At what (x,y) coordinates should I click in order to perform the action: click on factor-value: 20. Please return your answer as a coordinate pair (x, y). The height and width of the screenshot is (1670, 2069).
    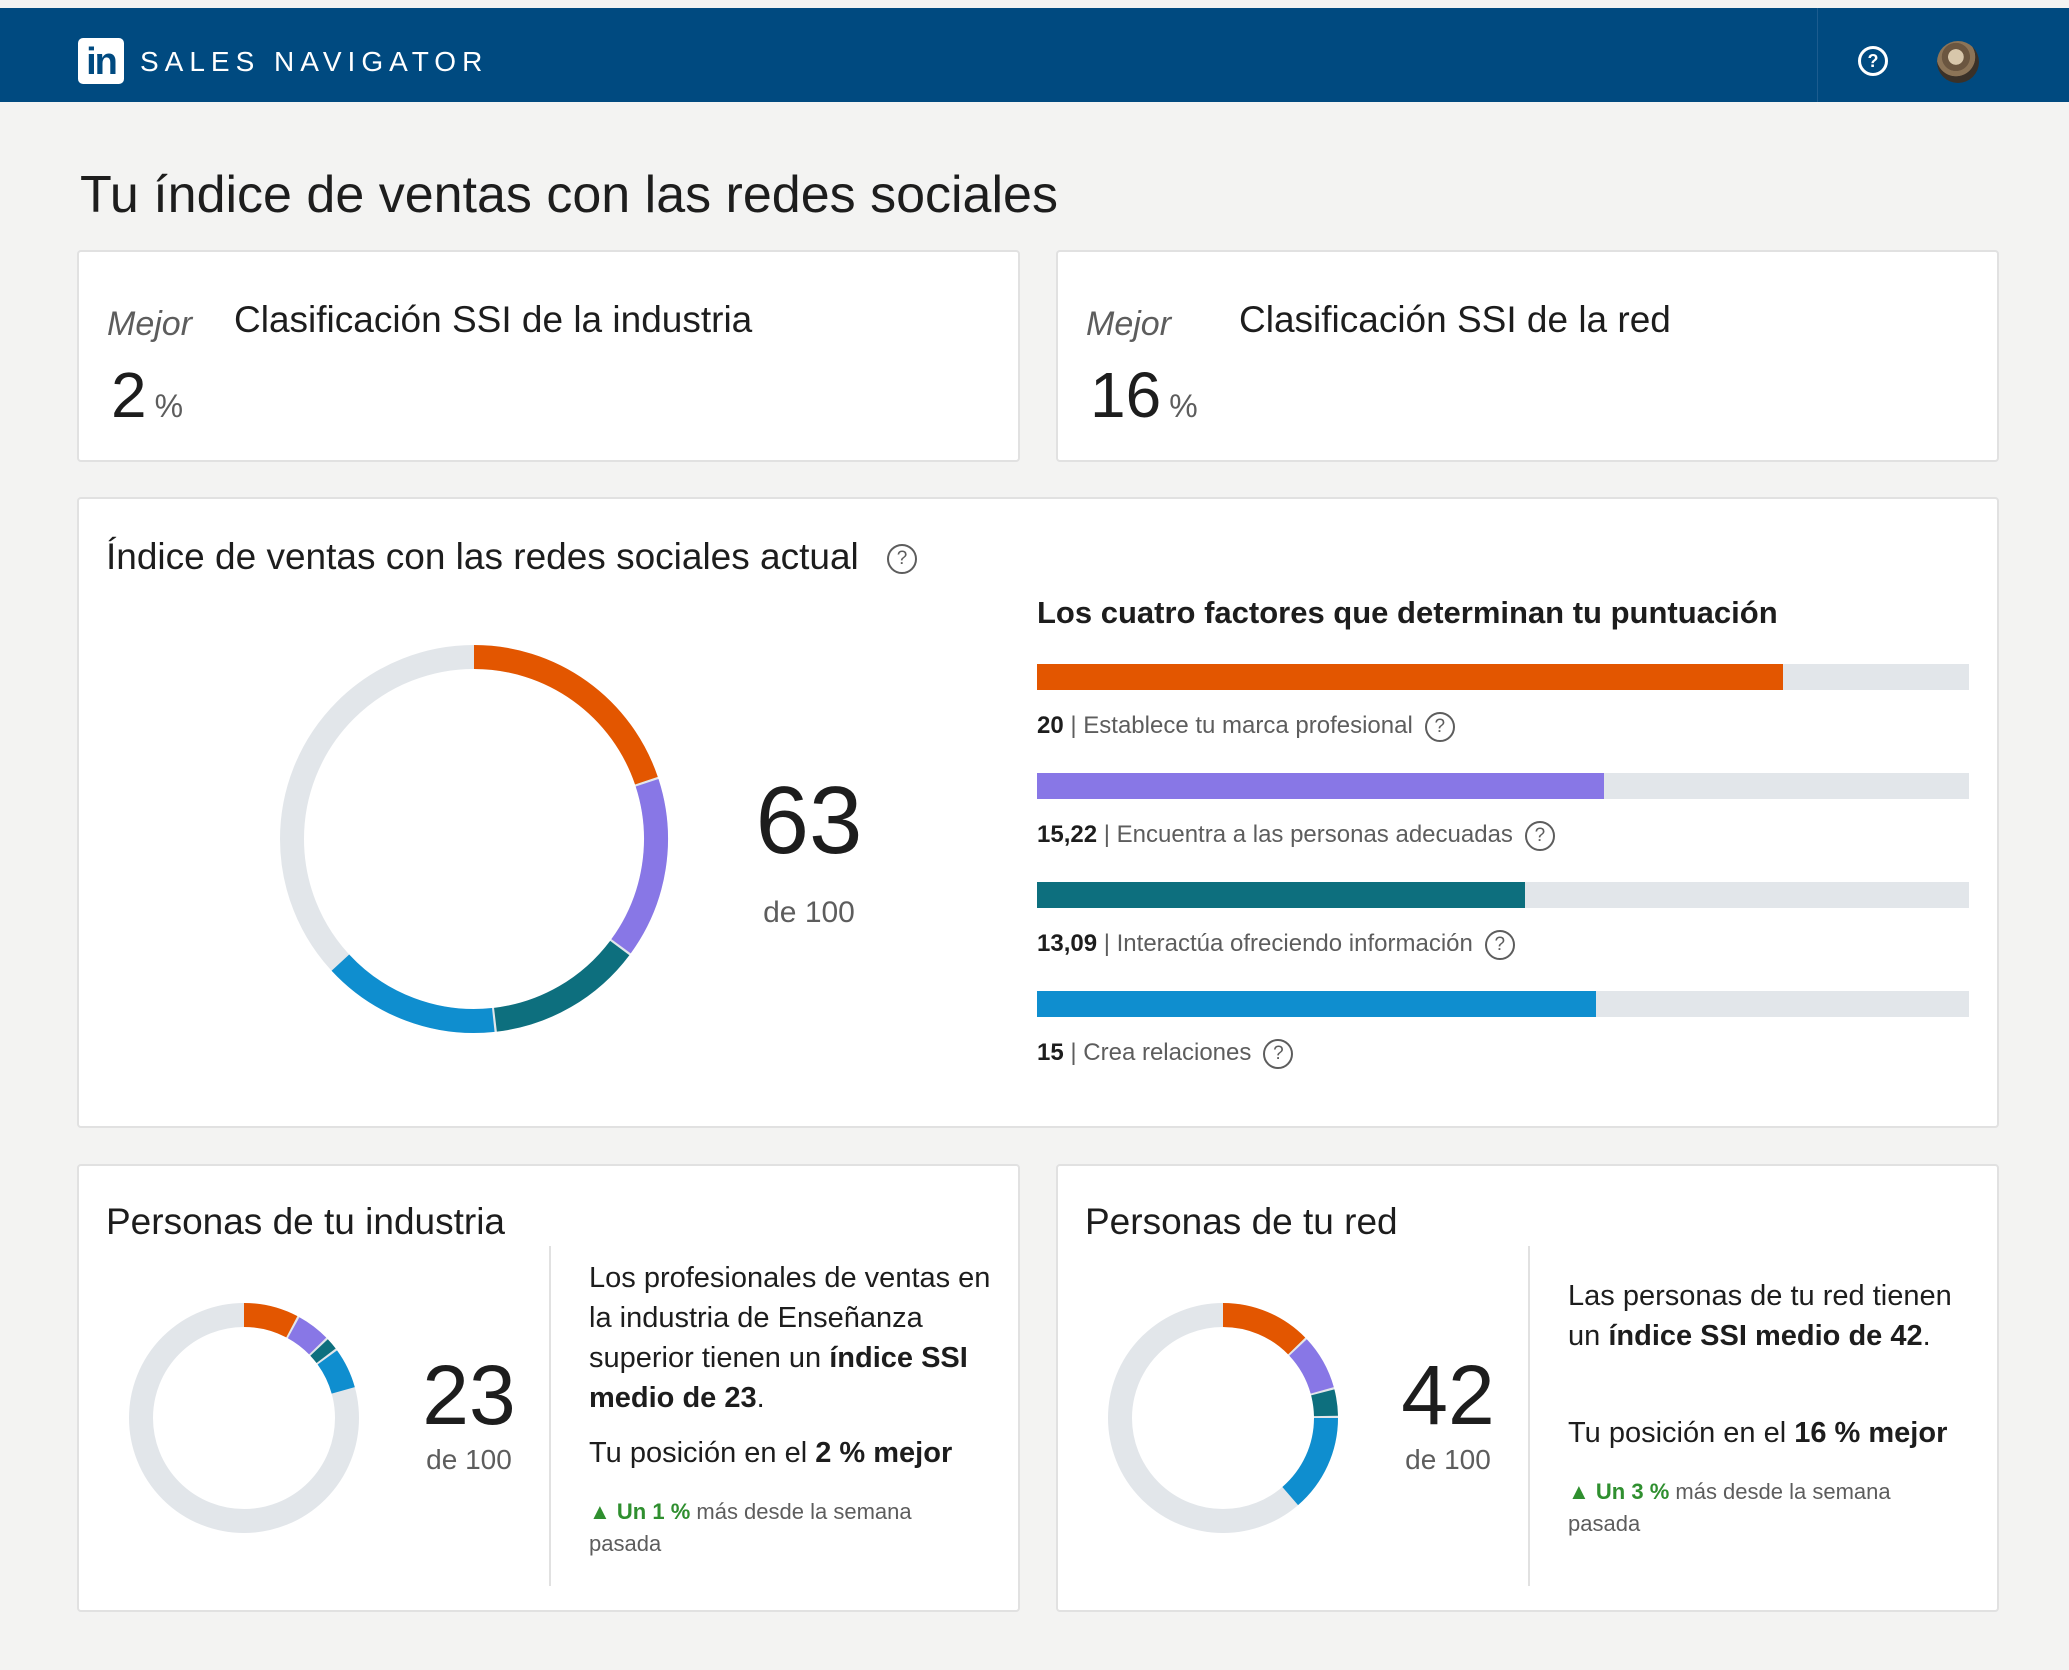
    Looking at the image, I should click on (1050, 725).